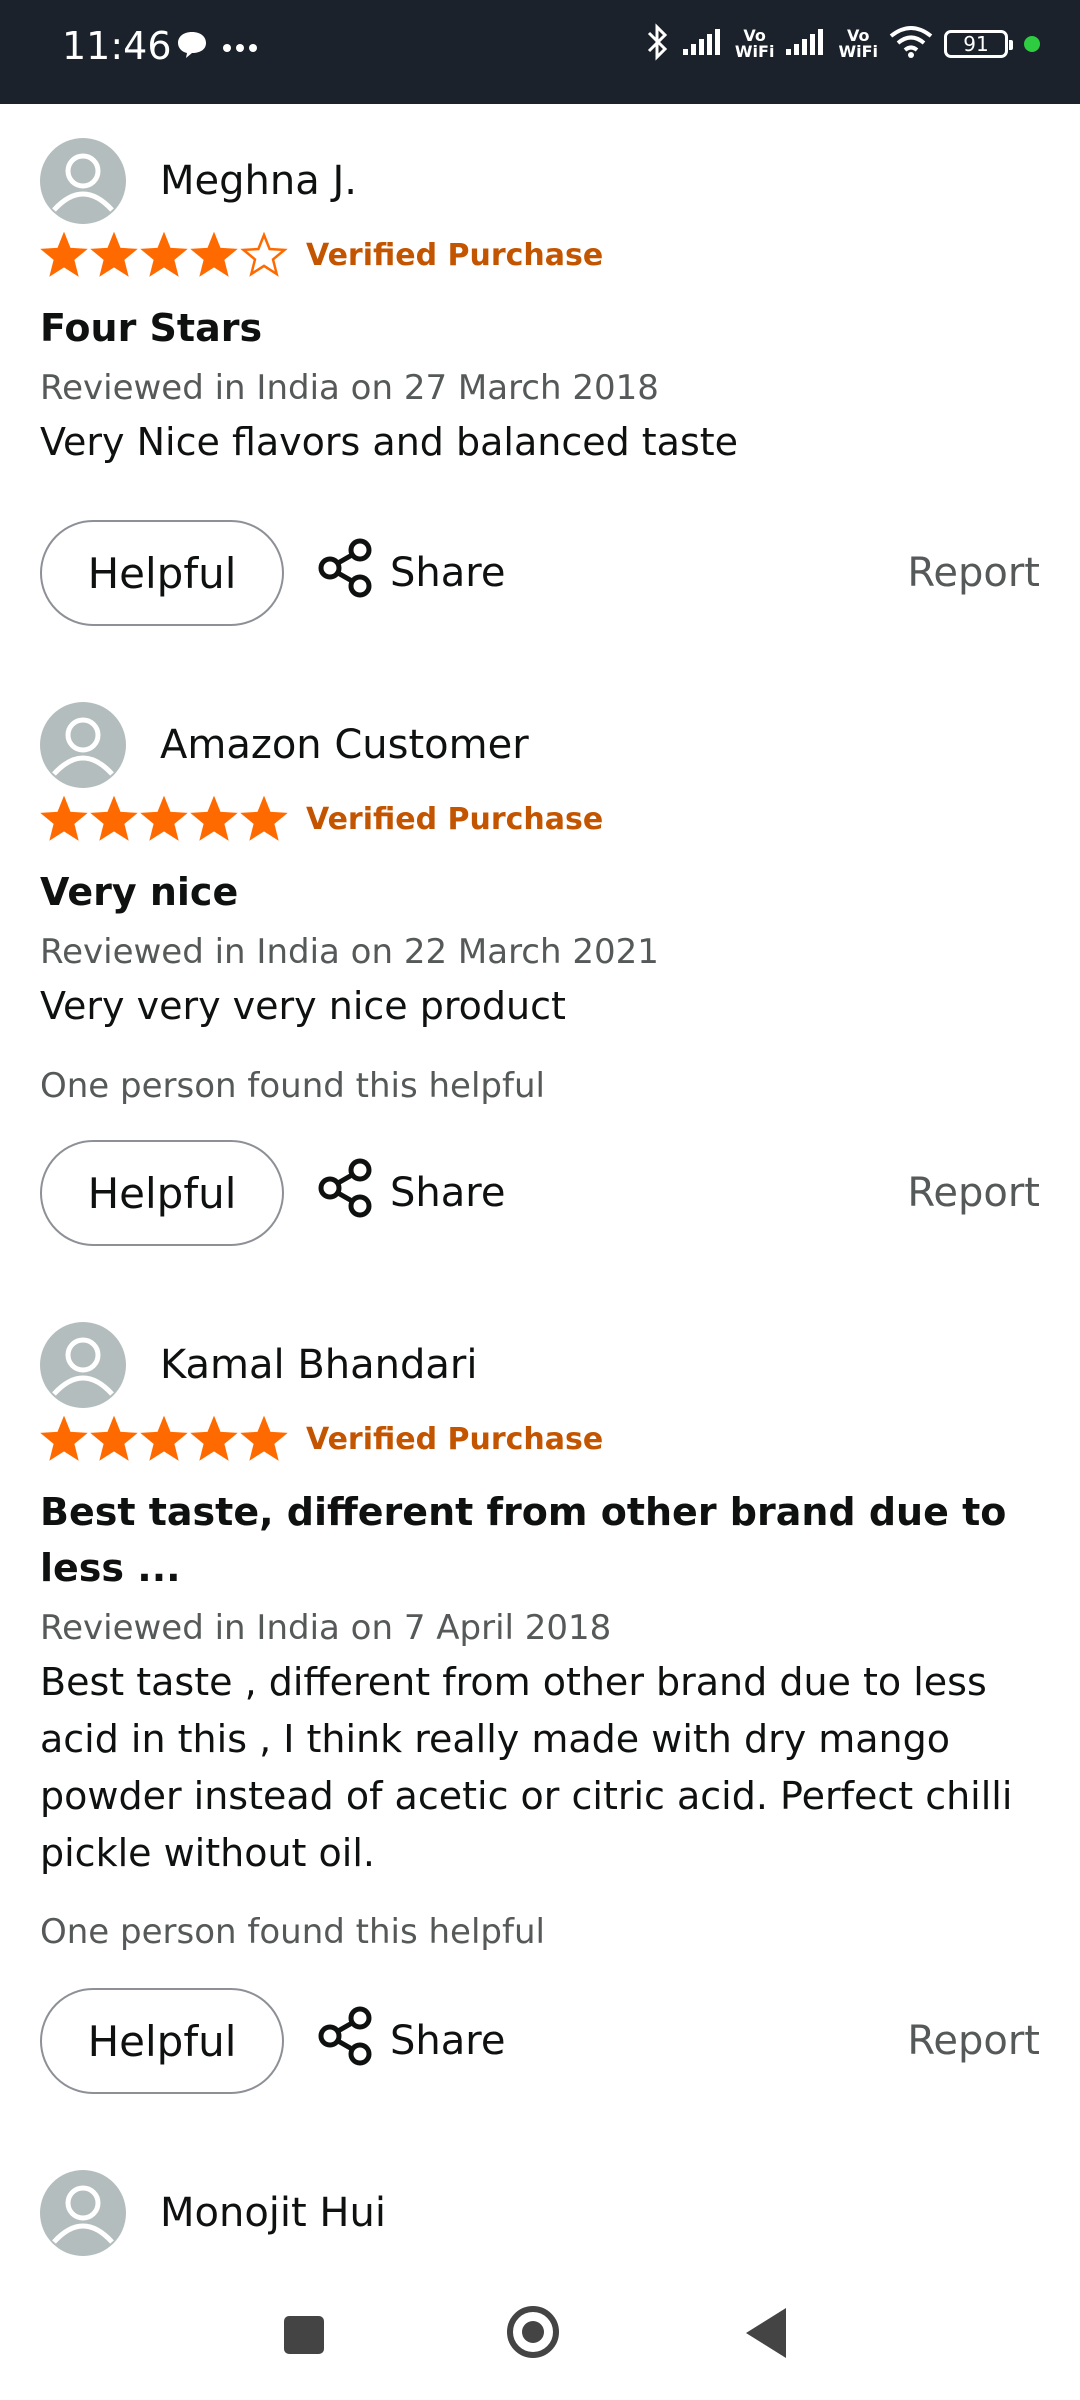  What do you see at coordinates (264, 254) in the screenshot?
I see `star-empty-icon` at bounding box center [264, 254].